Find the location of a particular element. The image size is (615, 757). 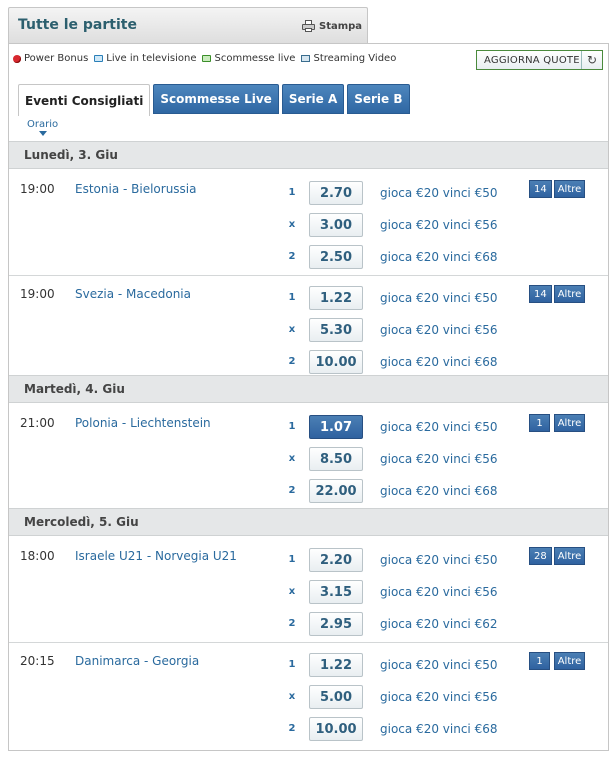

tab-scommesse-live: Scommesse Live is located at coordinates (216, 99).